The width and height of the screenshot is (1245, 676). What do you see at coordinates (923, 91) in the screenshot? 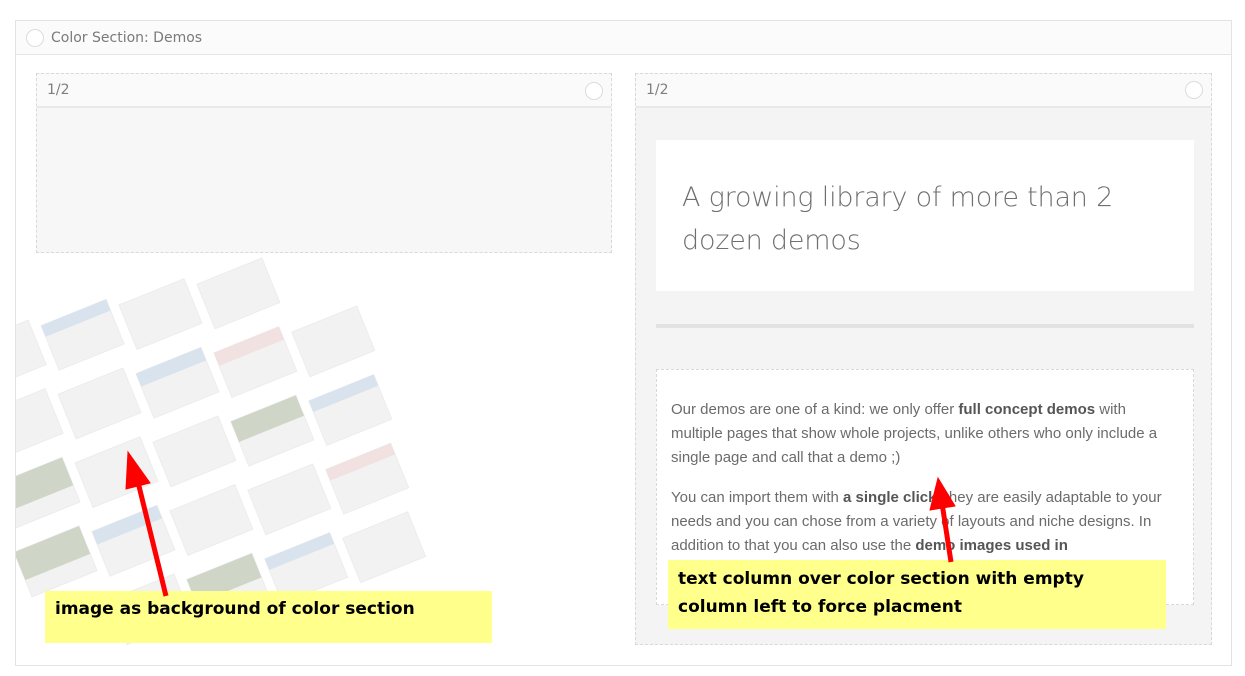
I see `right-column-header: 1/2` at bounding box center [923, 91].